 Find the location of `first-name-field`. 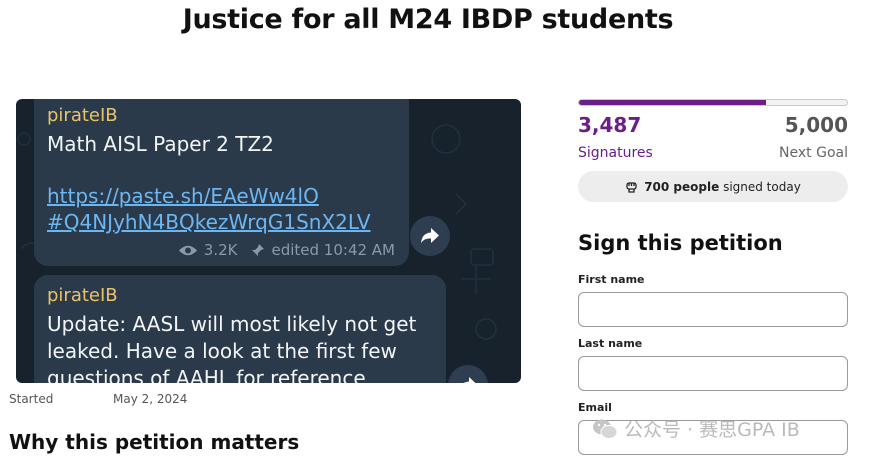

first-name-field is located at coordinates (713, 309).